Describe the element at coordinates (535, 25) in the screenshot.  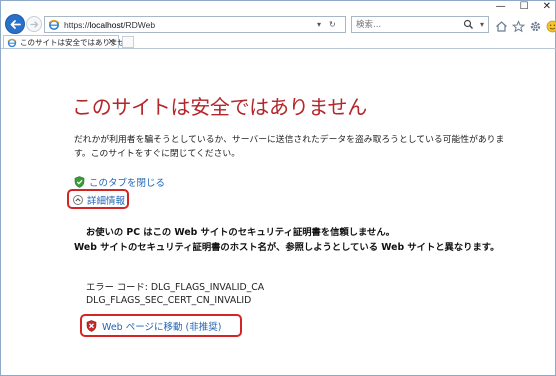
I see `gear-icon` at that location.